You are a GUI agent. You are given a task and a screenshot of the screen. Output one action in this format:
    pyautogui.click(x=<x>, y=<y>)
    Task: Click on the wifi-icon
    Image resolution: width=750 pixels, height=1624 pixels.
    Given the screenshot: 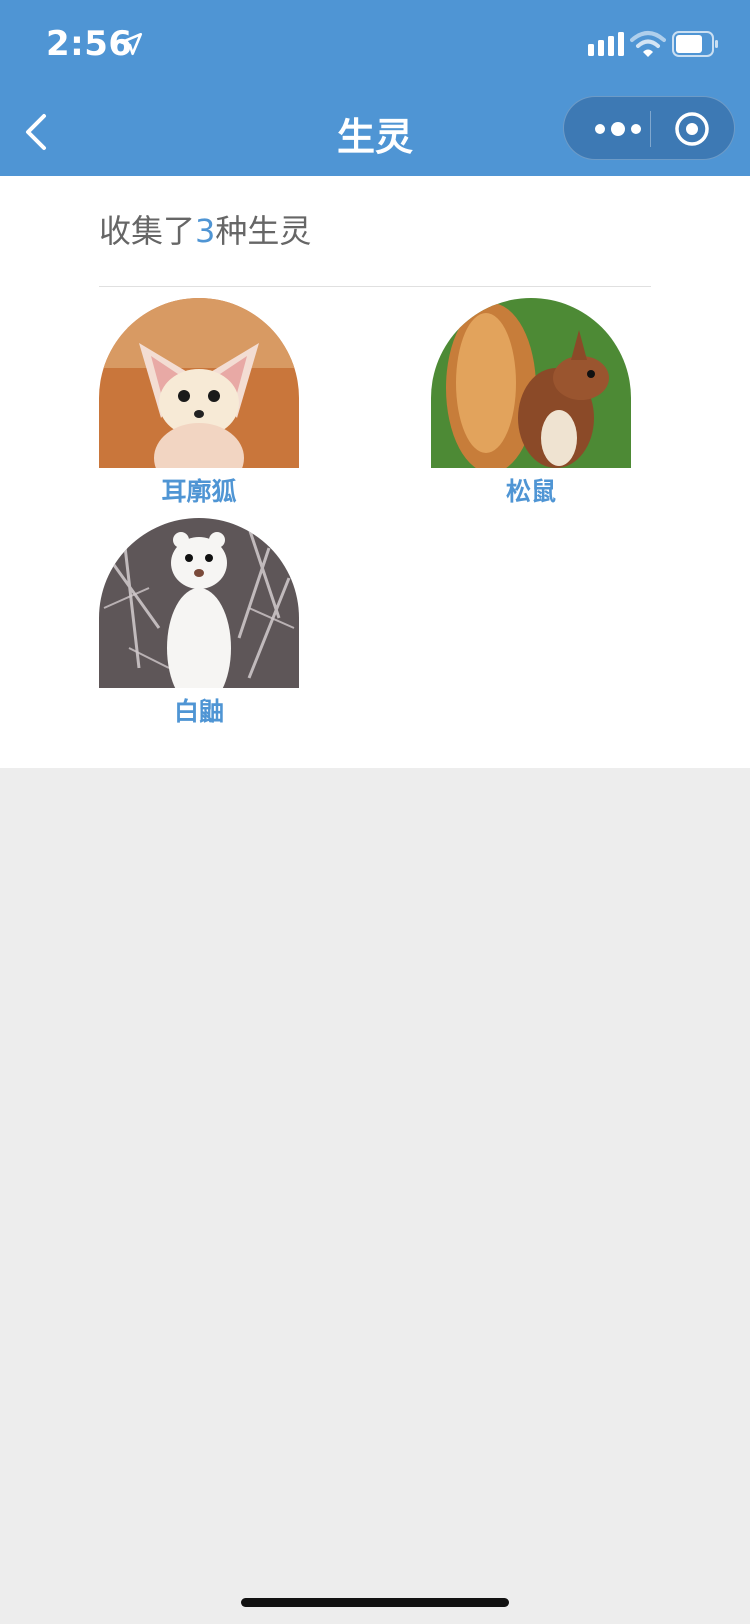 What is the action you would take?
    pyautogui.click(x=648, y=44)
    